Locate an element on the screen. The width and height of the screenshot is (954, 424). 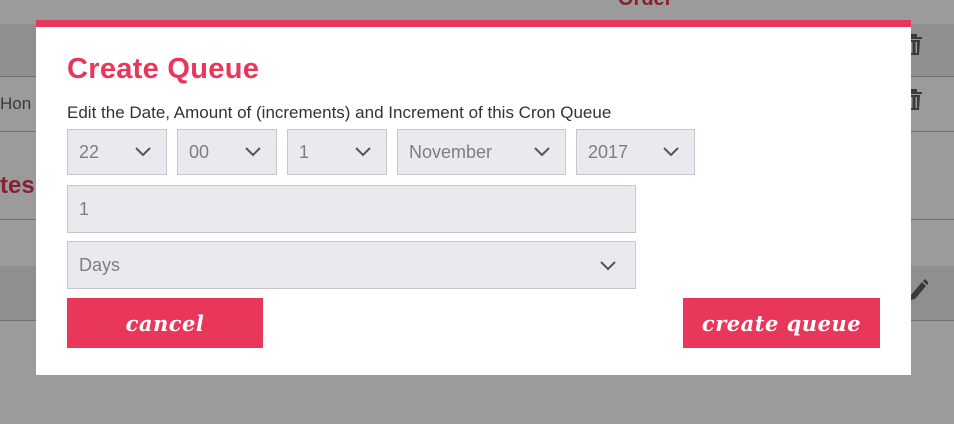
day-select: 1 is located at coordinates (337, 152).